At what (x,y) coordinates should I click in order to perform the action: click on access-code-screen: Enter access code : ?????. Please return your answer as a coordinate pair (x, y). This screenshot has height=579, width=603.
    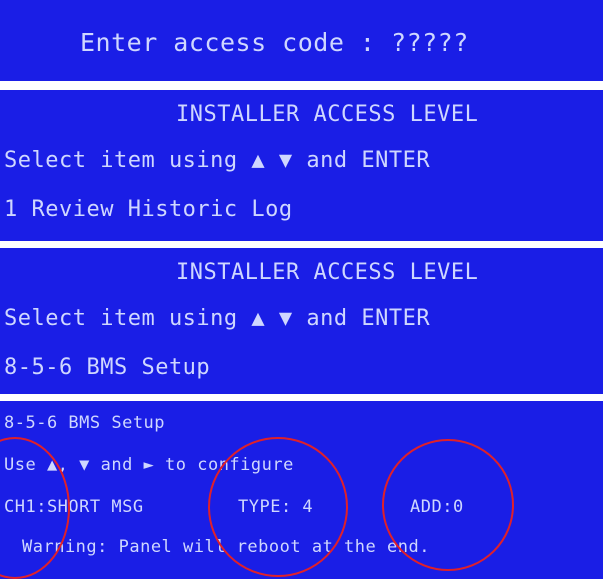
    Looking at the image, I should click on (301, 40).